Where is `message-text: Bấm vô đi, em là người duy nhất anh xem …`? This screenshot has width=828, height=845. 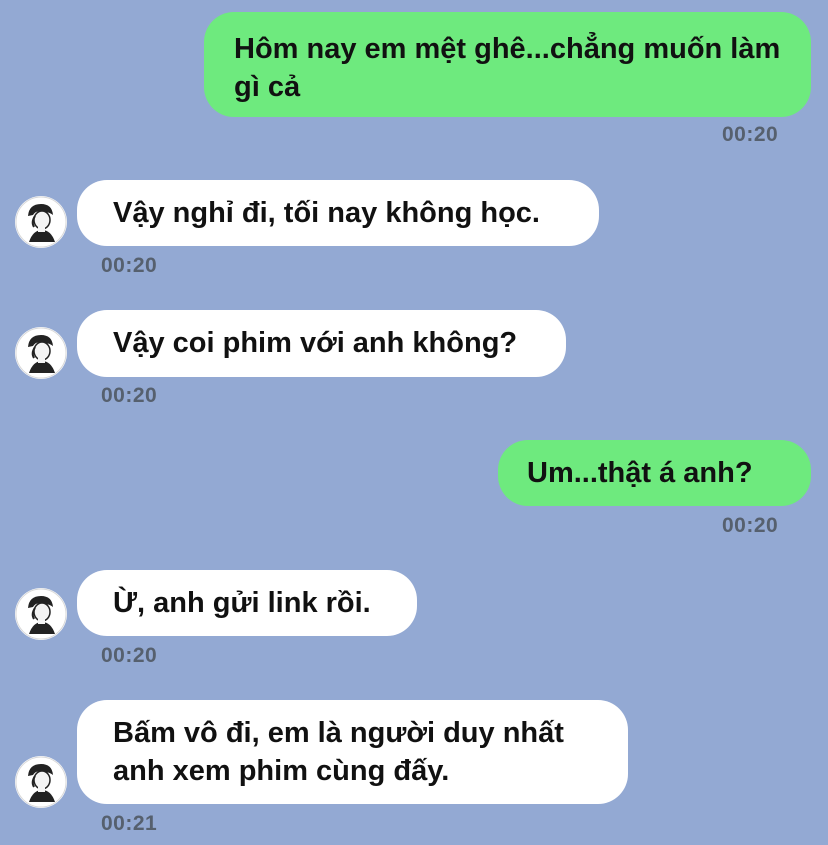 message-text: Bấm vô đi, em là người duy nhất anh xem … is located at coordinates (338, 752).